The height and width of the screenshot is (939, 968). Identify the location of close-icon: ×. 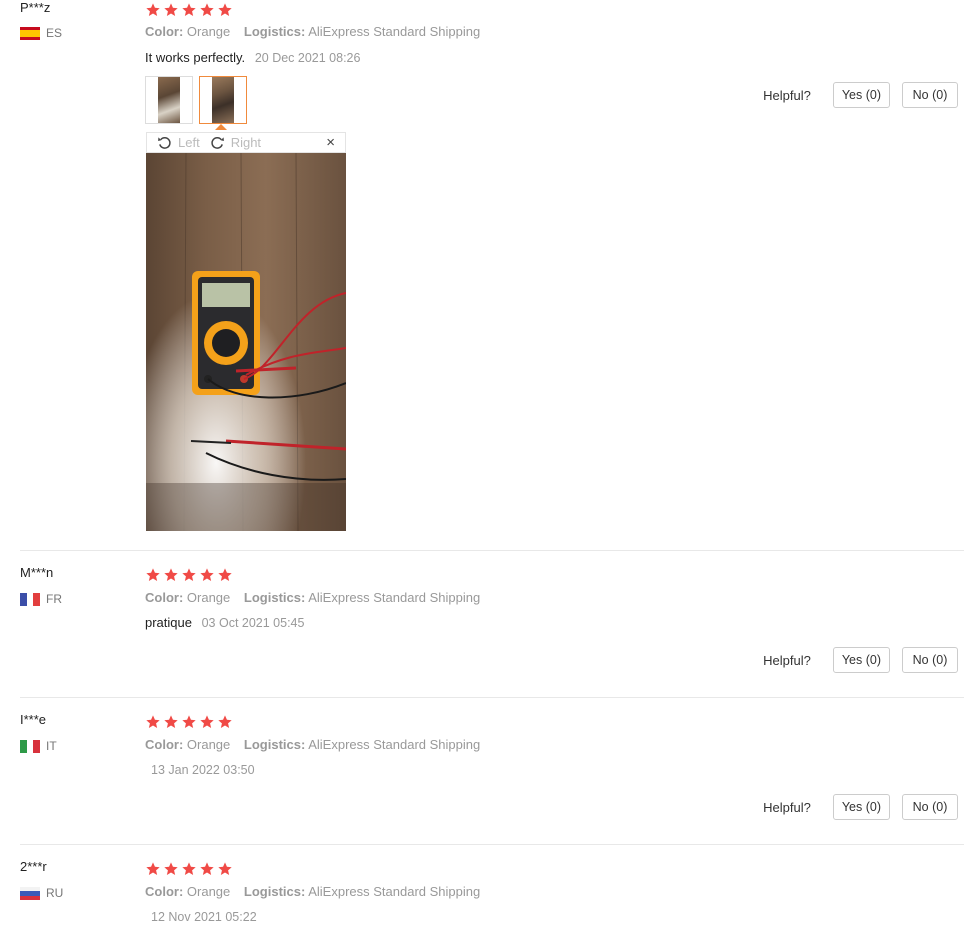
(330, 142).